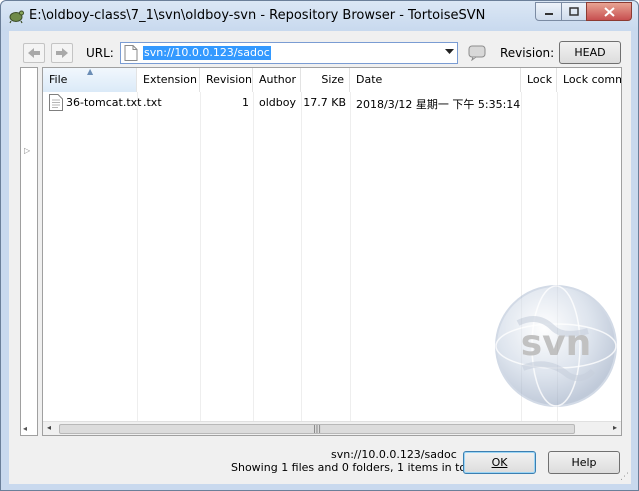  Describe the element at coordinates (624, 477) in the screenshot. I see `resize-grip-icon: ⋰` at that location.